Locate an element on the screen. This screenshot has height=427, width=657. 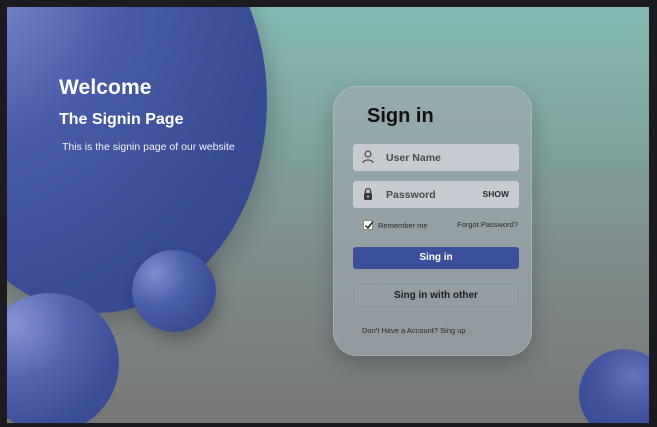
decorative-sphere-bottom-right is located at coordinates (614, 386).